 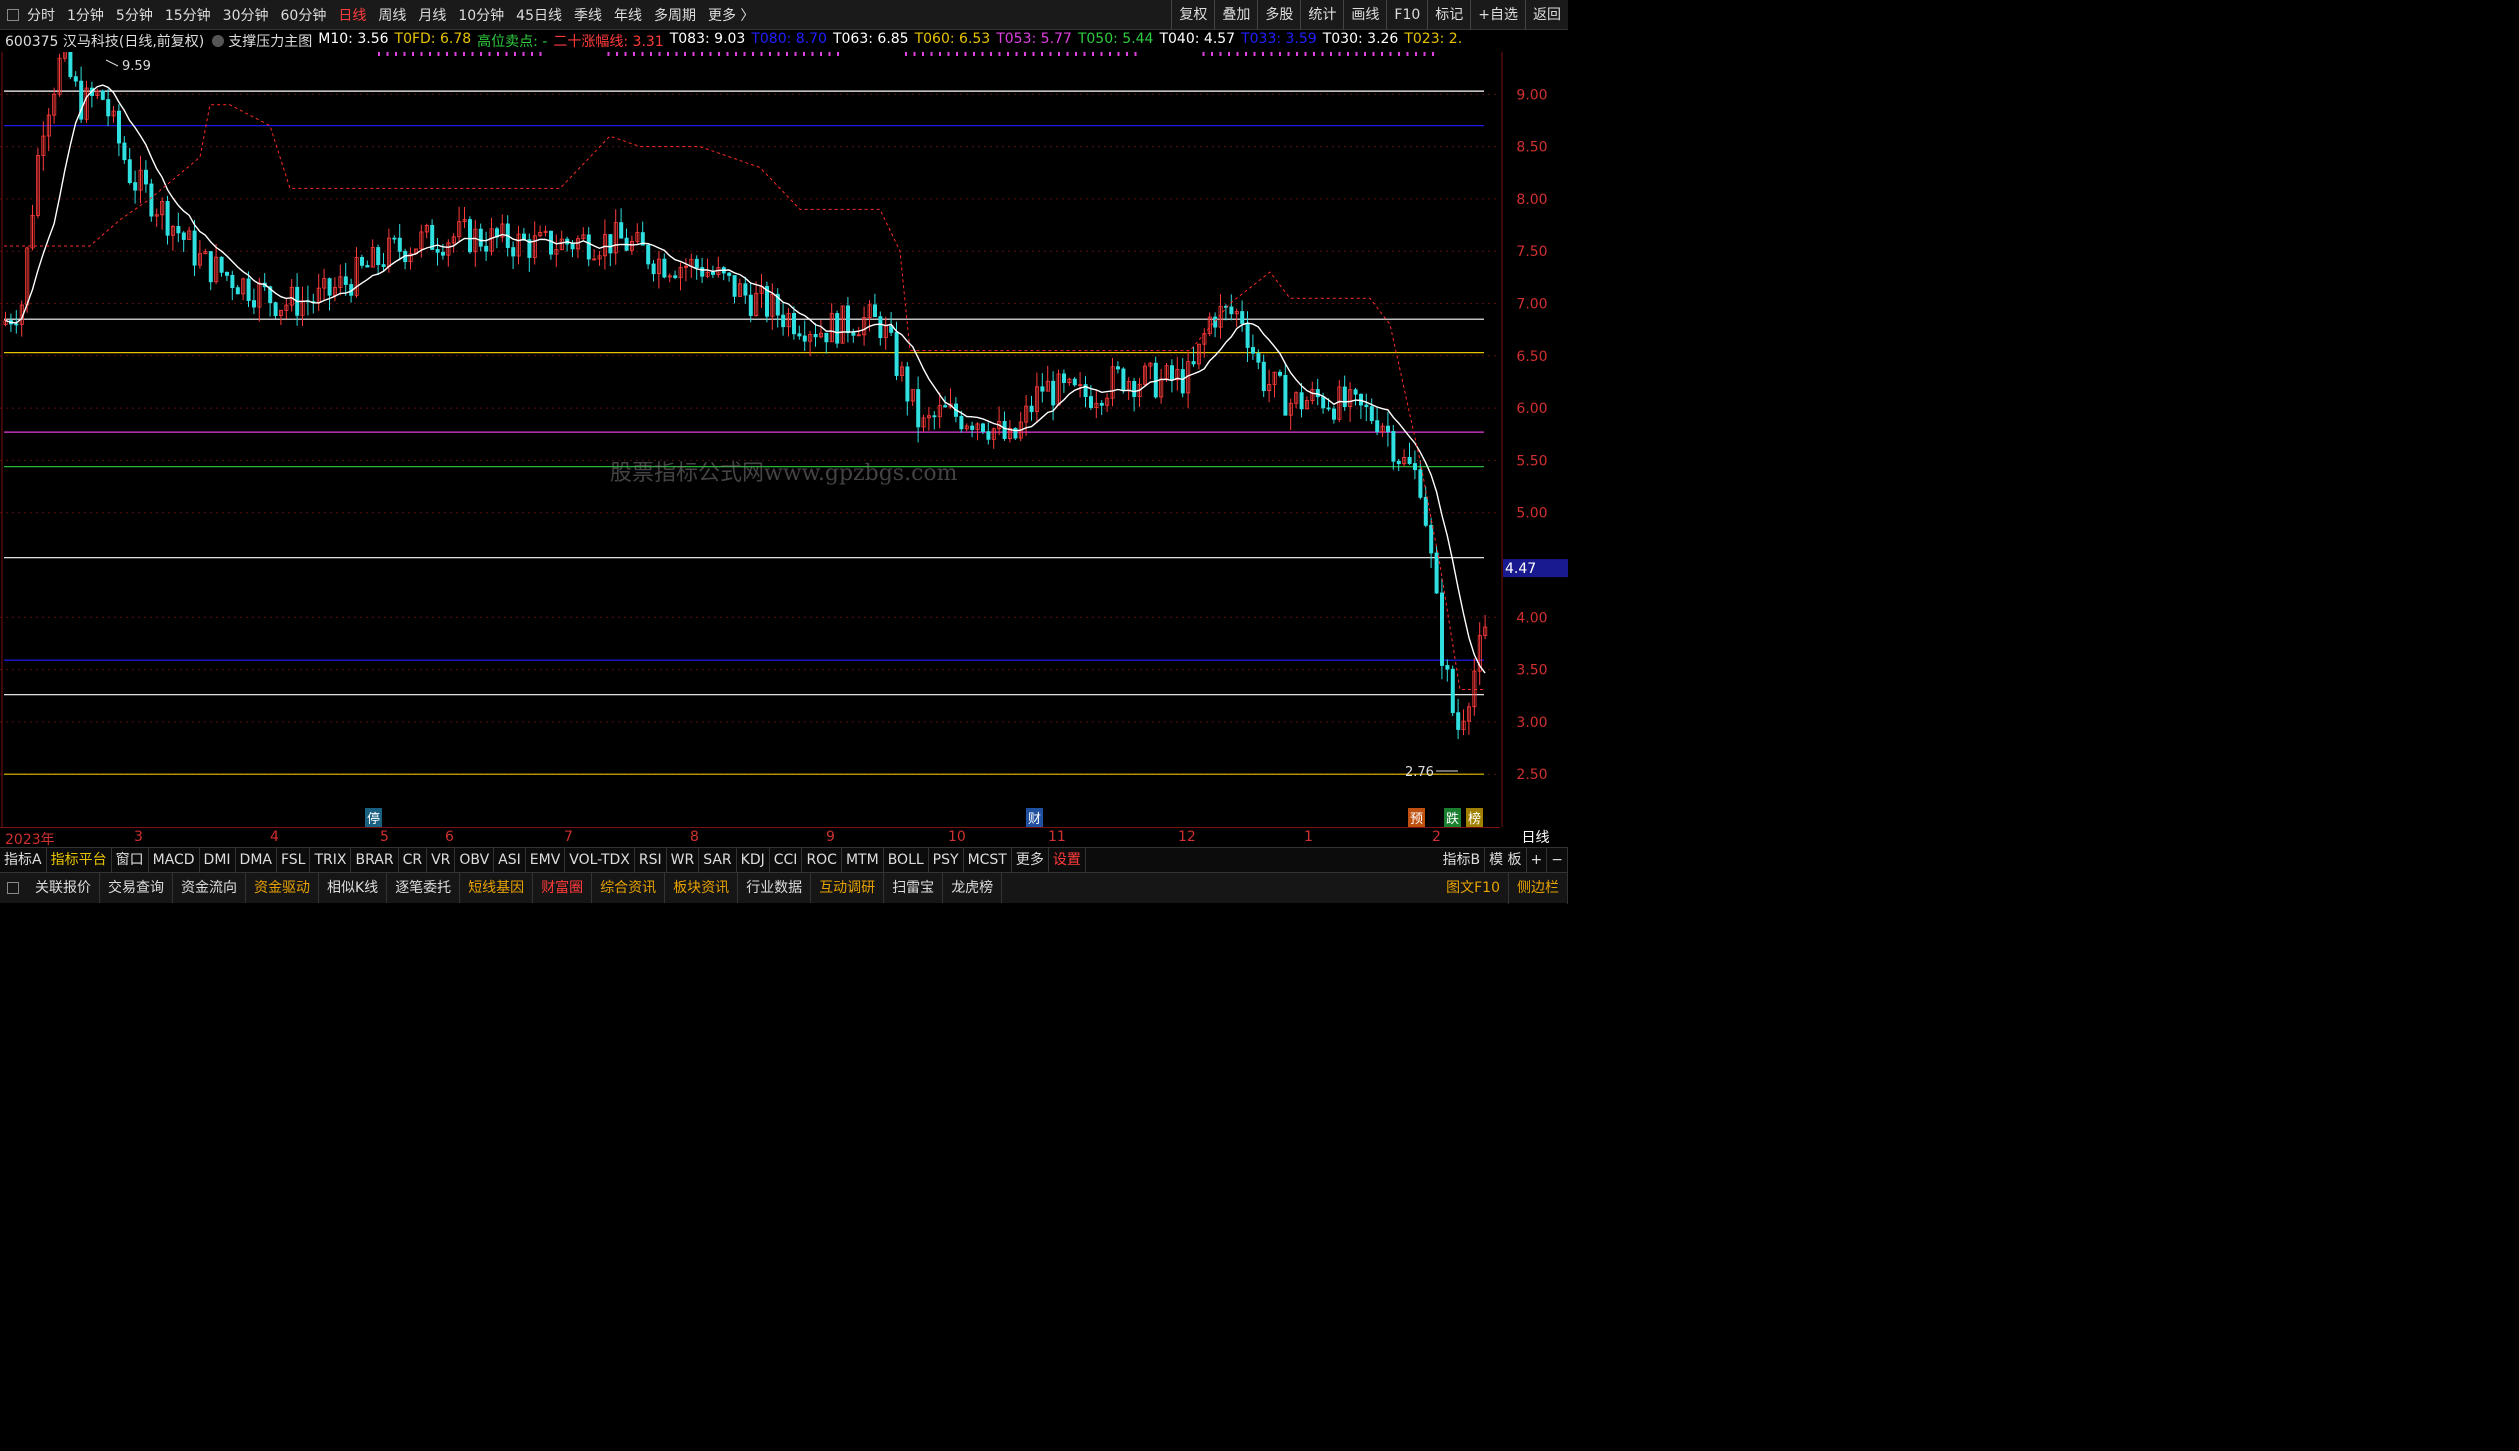 What do you see at coordinates (352, 15) in the screenshot?
I see `period-tab: 日线` at bounding box center [352, 15].